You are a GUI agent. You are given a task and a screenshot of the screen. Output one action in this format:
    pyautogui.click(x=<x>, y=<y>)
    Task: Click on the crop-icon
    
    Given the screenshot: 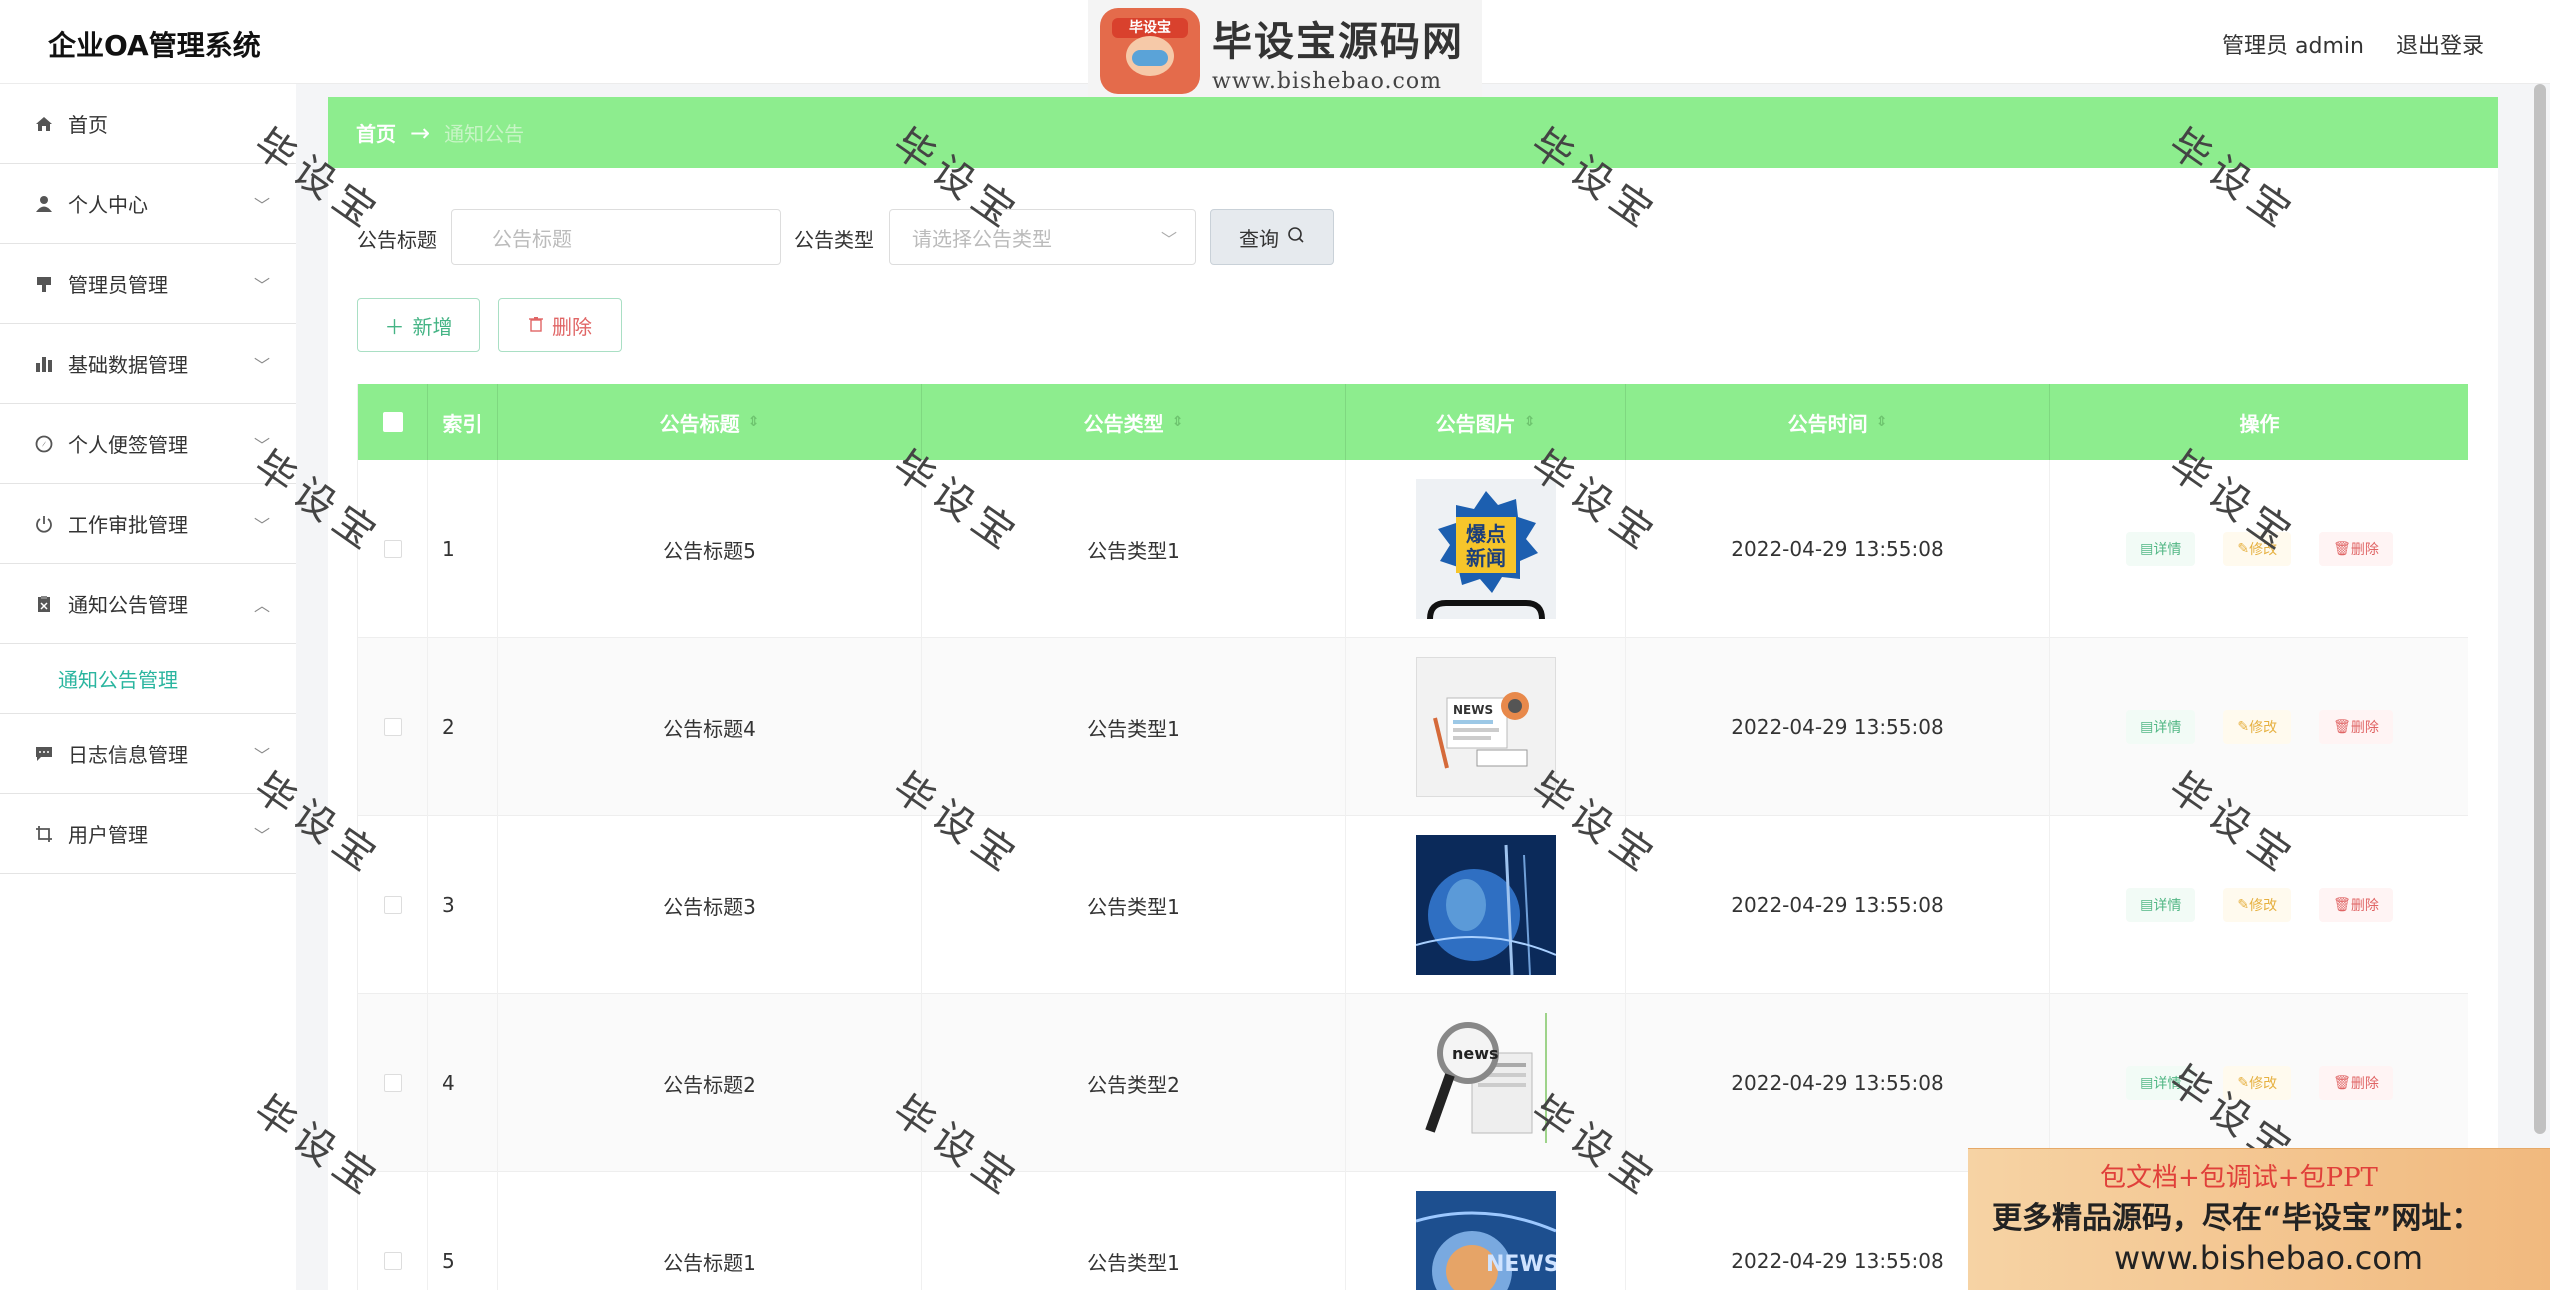 What is the action you would take?
    pyautogui.click(x=44, y=834)
    